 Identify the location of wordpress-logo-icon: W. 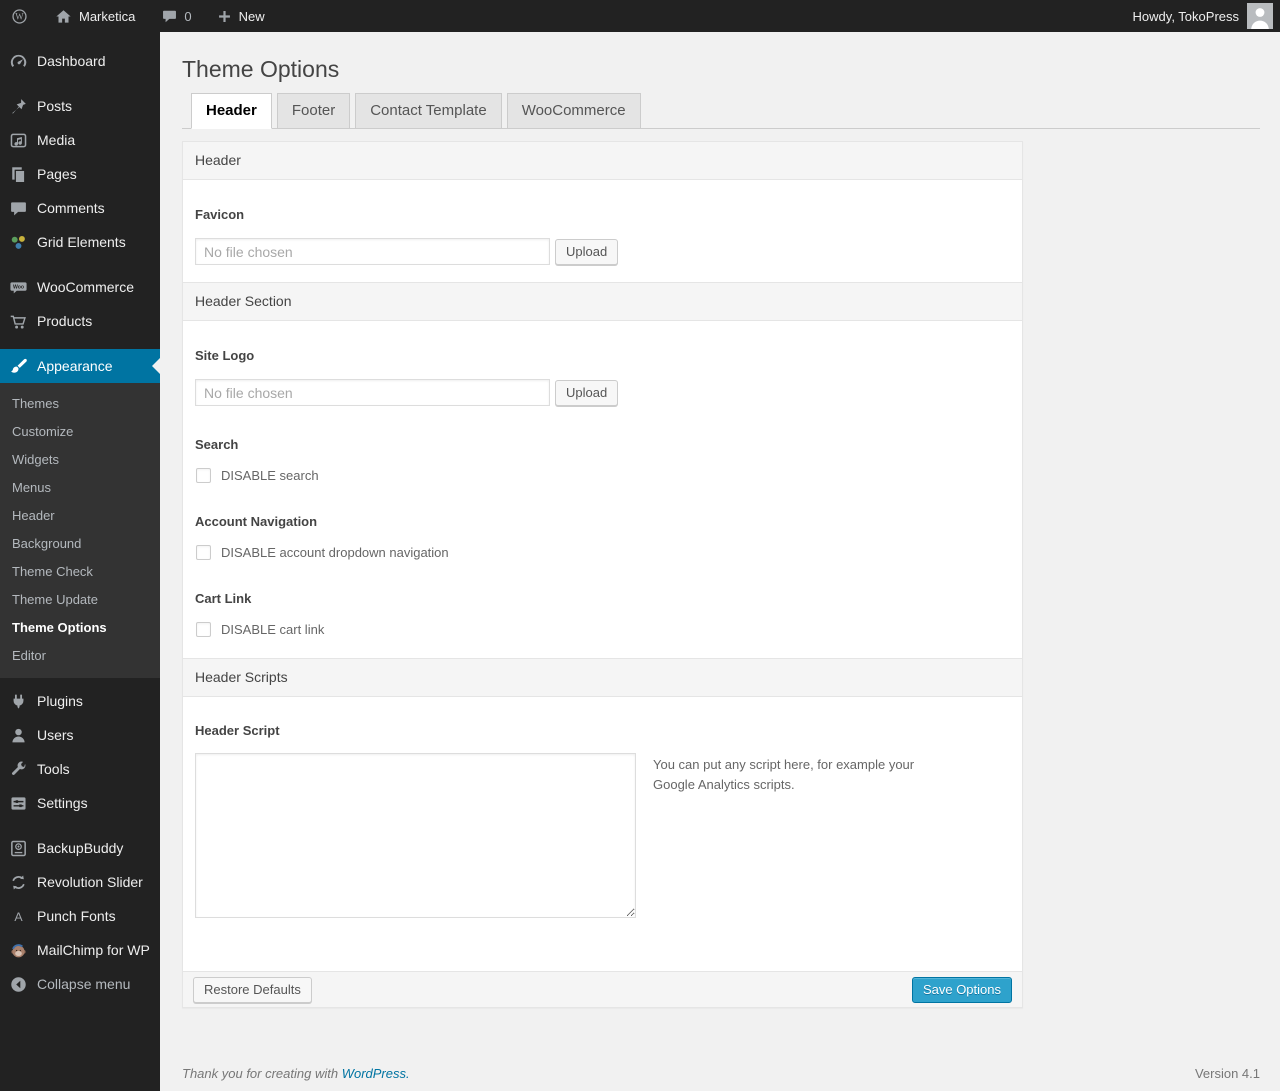
(19, 16).